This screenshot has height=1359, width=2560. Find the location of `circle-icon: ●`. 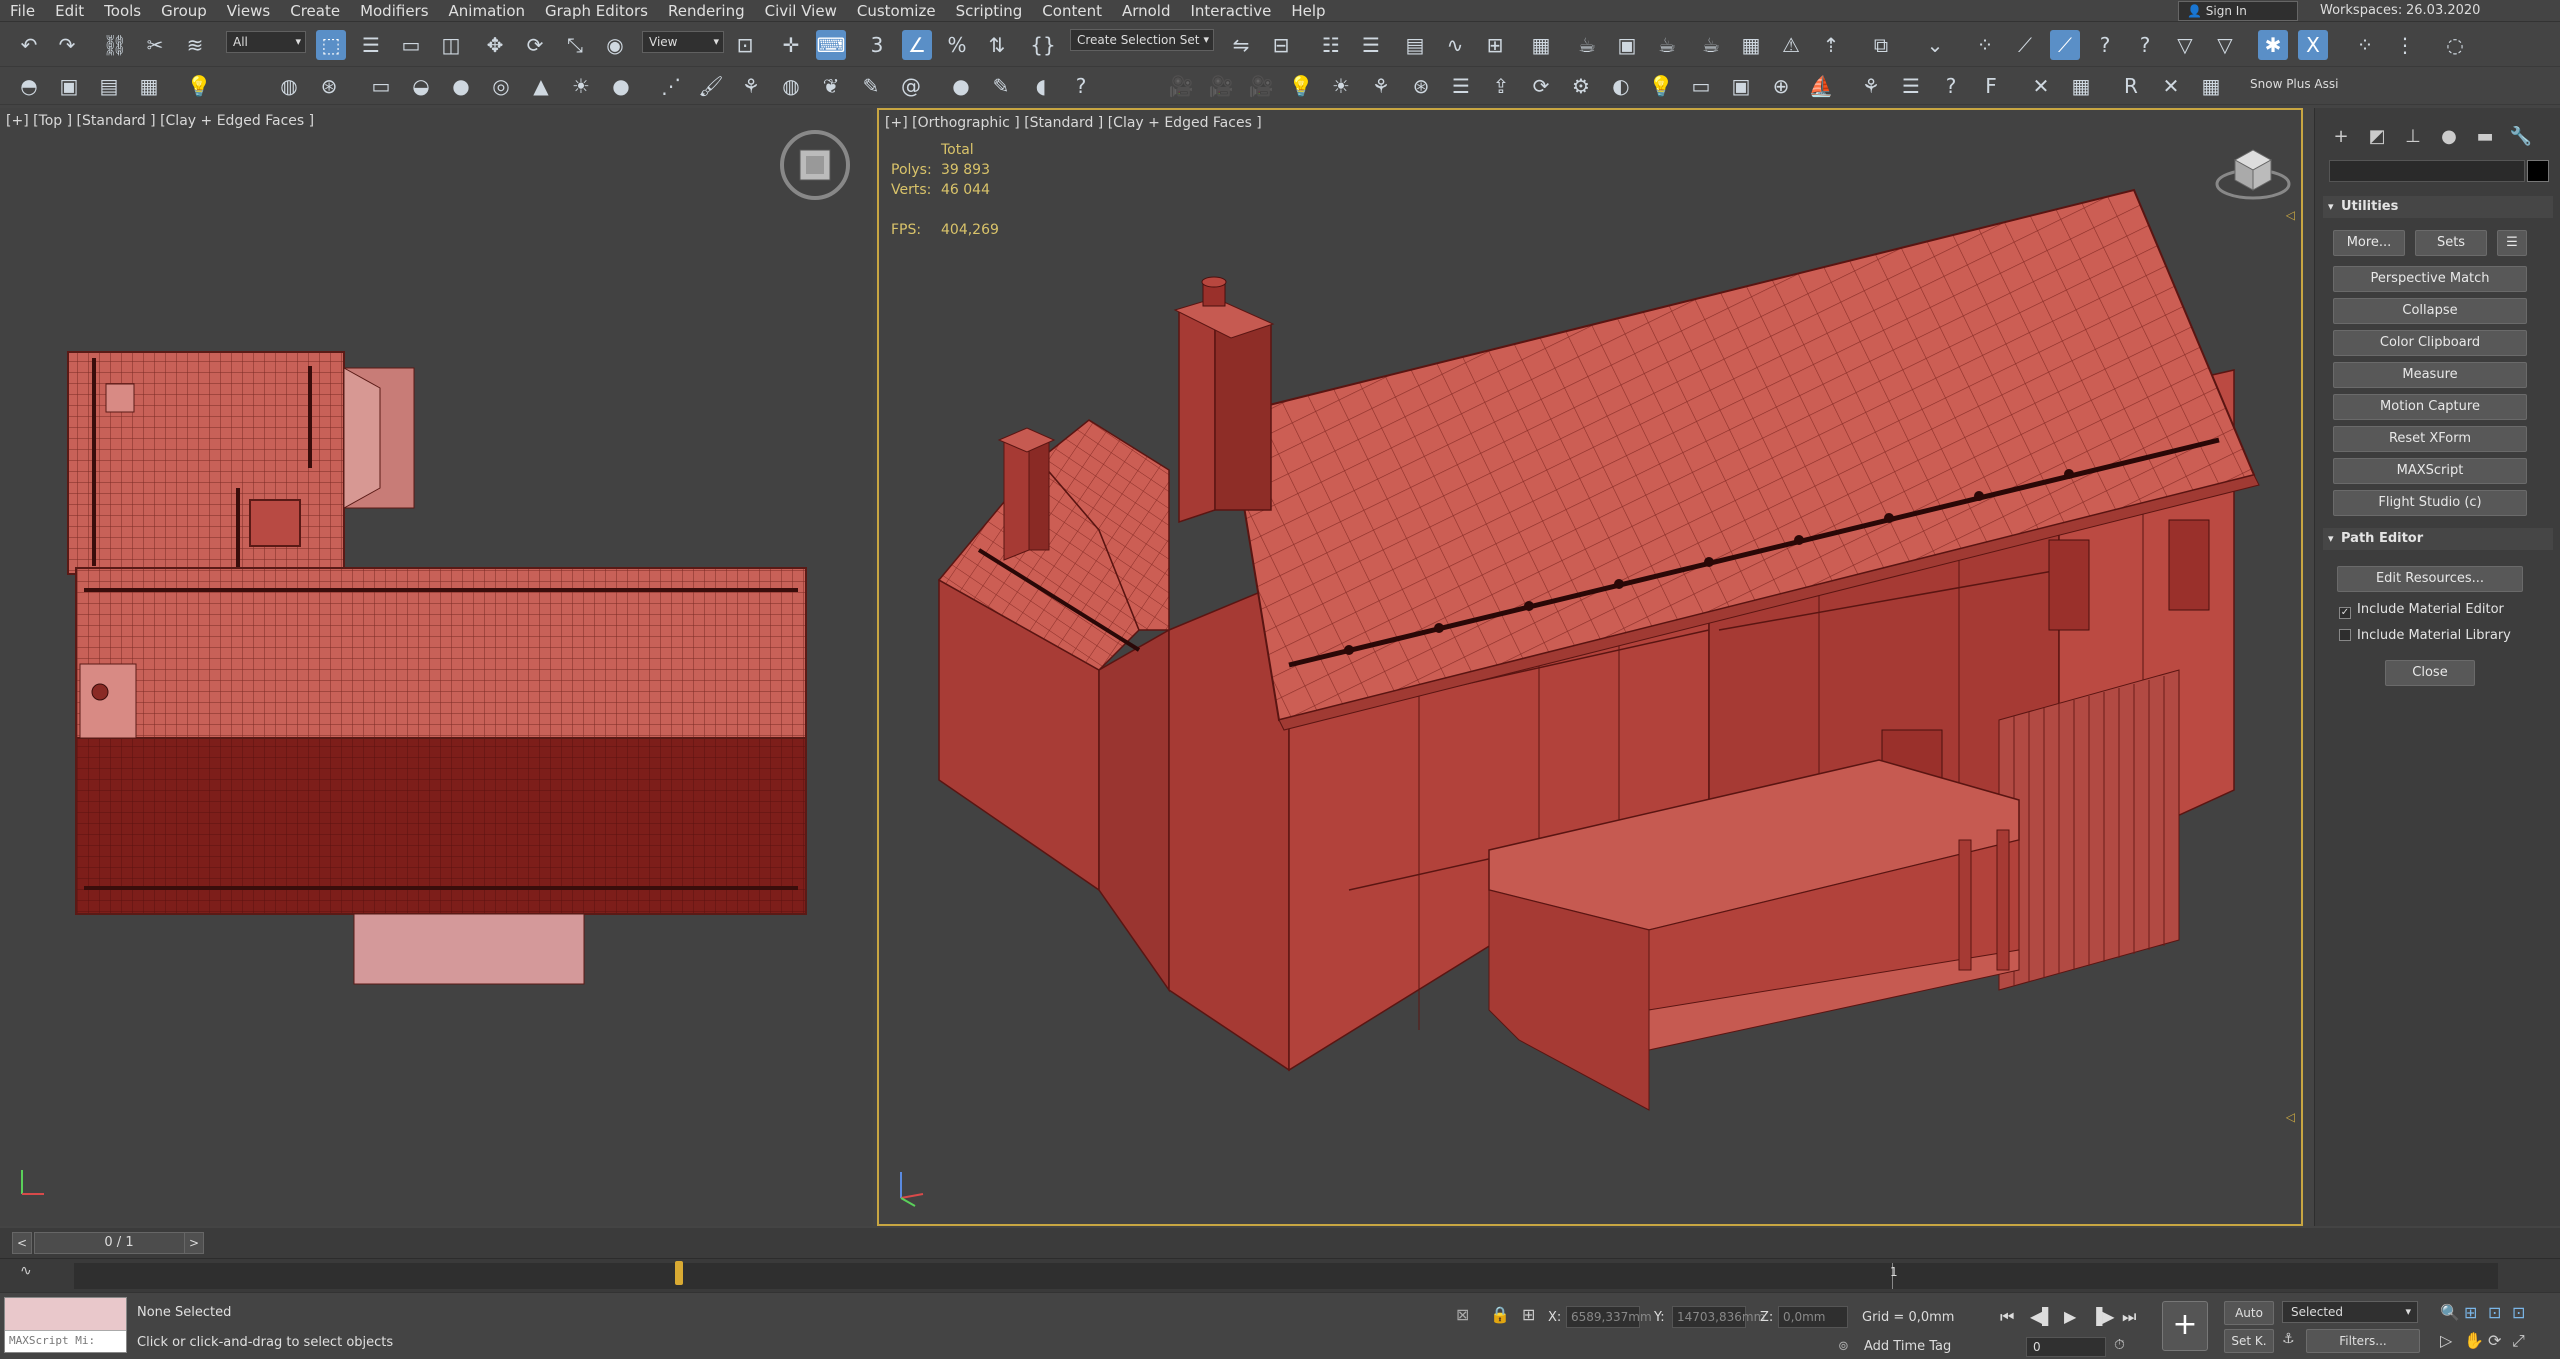

circle-icon: ● is located at coordinates (621, 86).